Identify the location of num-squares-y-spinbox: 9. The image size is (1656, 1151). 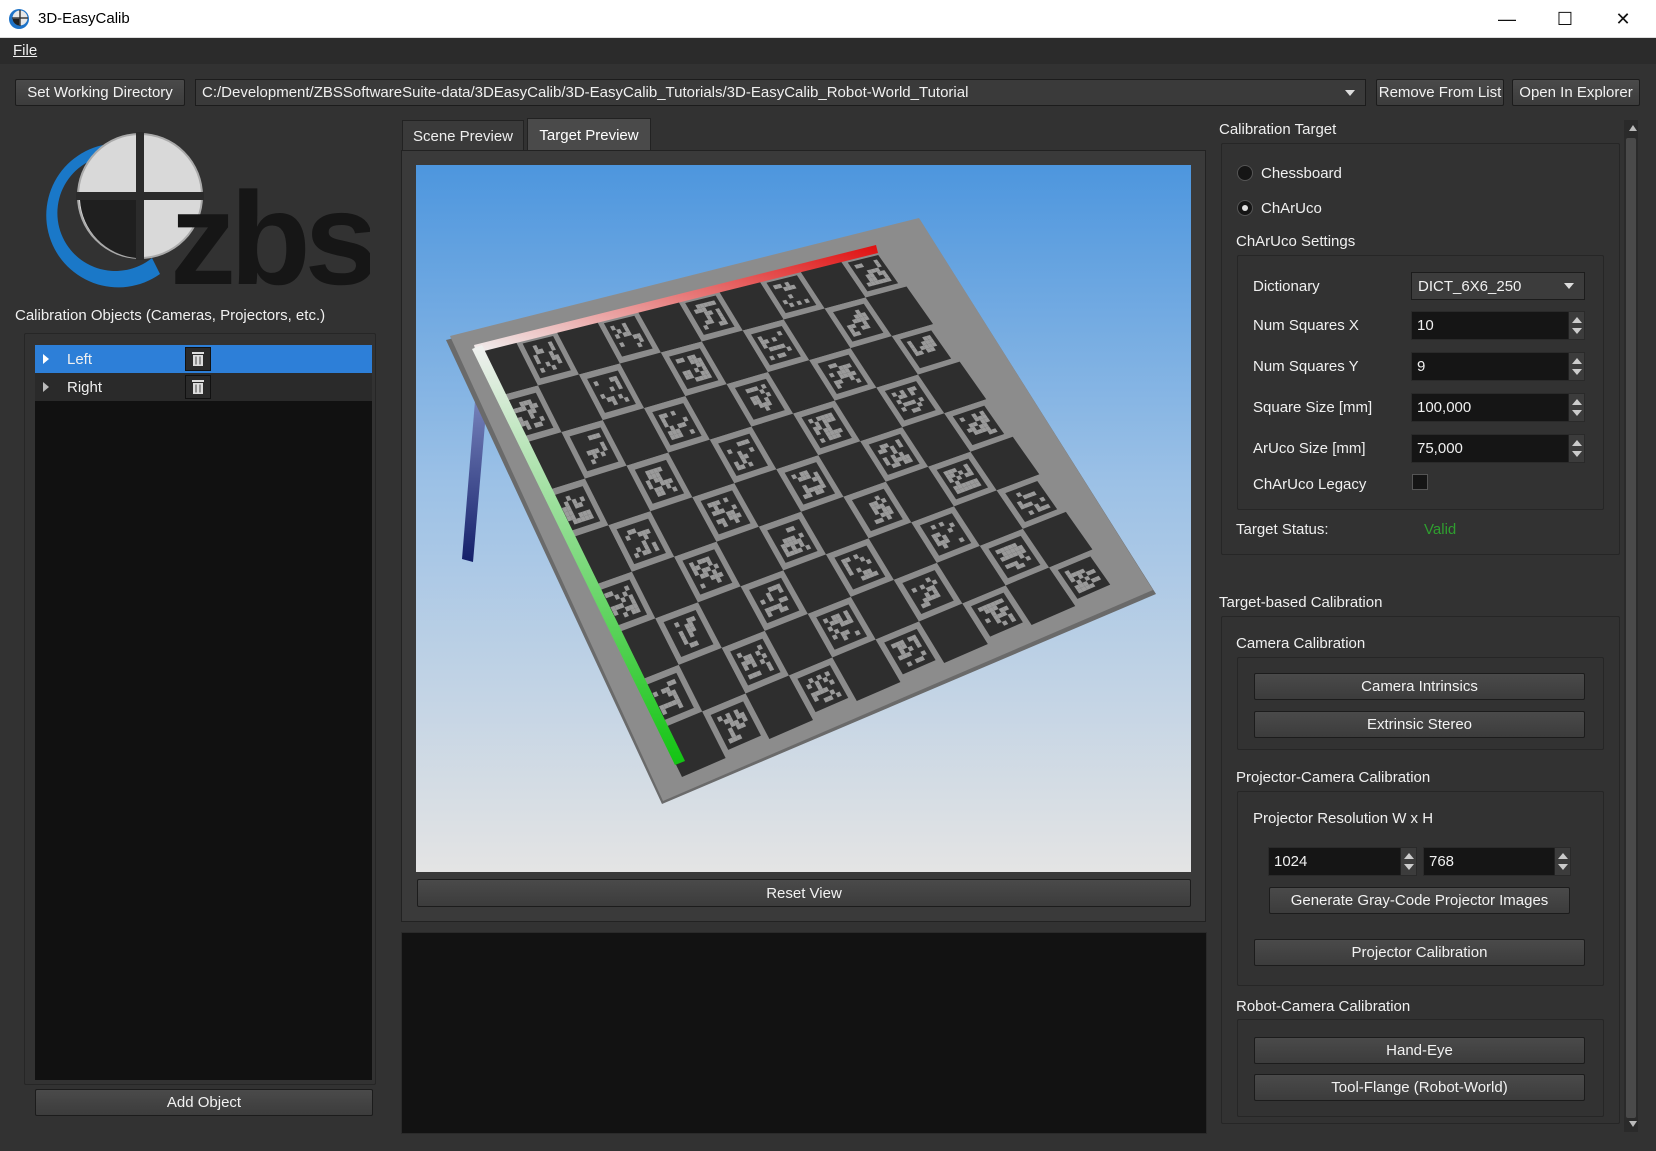
(1498, 366).